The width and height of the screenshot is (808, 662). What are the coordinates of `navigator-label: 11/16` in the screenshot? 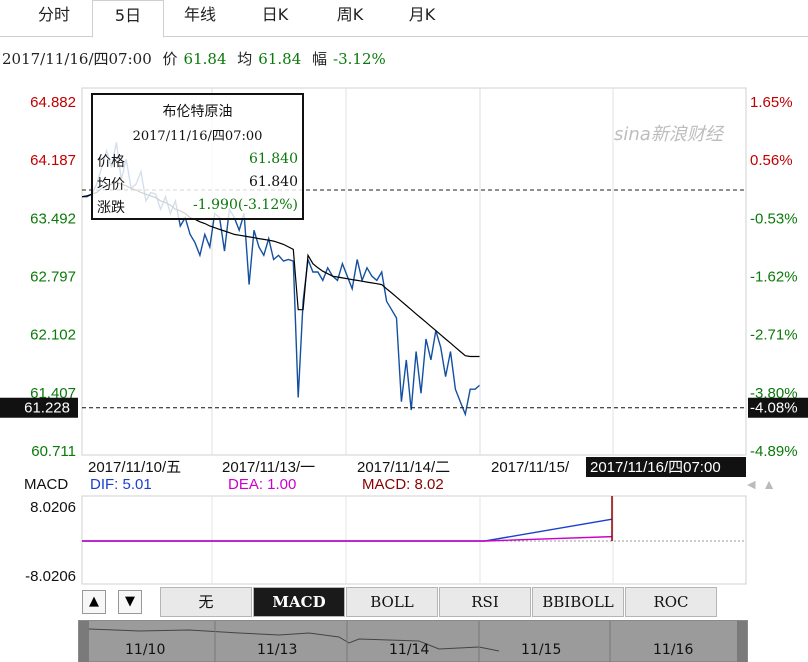 It's located at (673, 650).